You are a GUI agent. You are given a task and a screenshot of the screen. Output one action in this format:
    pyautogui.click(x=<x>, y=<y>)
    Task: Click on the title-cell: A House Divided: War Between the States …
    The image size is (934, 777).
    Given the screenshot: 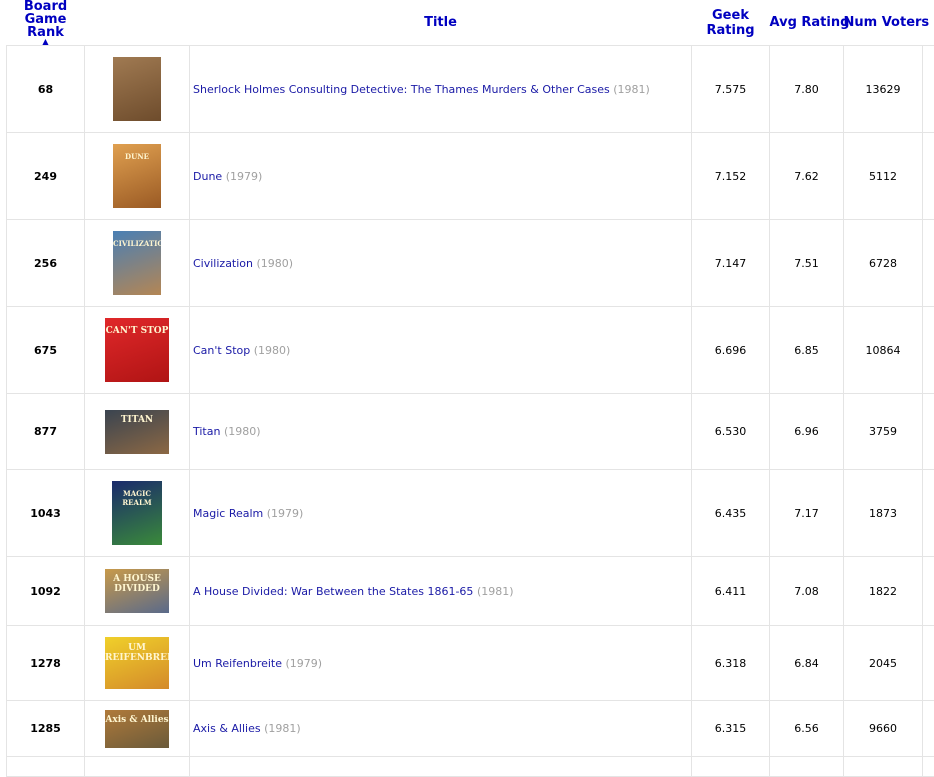 What is the action you would take?
    pyautogui.click(x=441, y=591)
    